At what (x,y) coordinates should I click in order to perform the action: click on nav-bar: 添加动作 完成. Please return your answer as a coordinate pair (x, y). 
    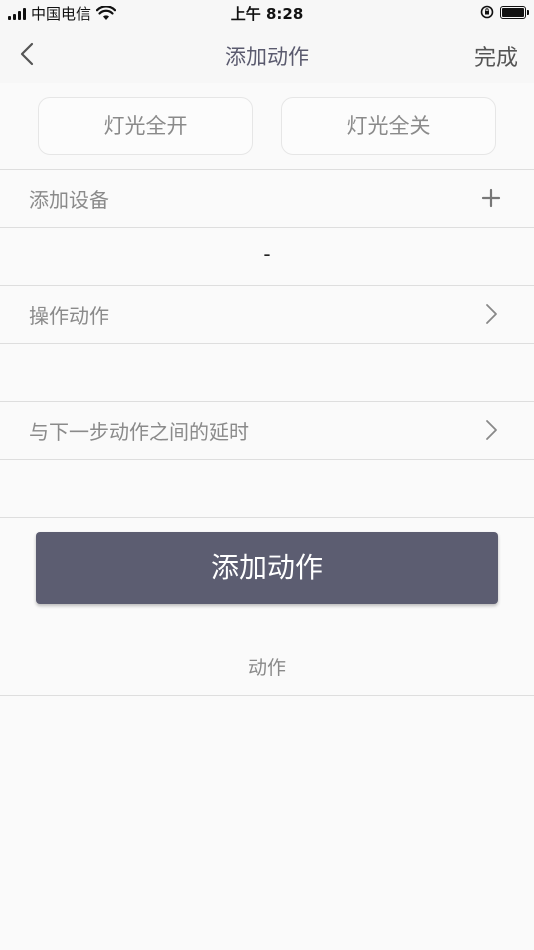
    Looking at the image, I should click on (267, 54).